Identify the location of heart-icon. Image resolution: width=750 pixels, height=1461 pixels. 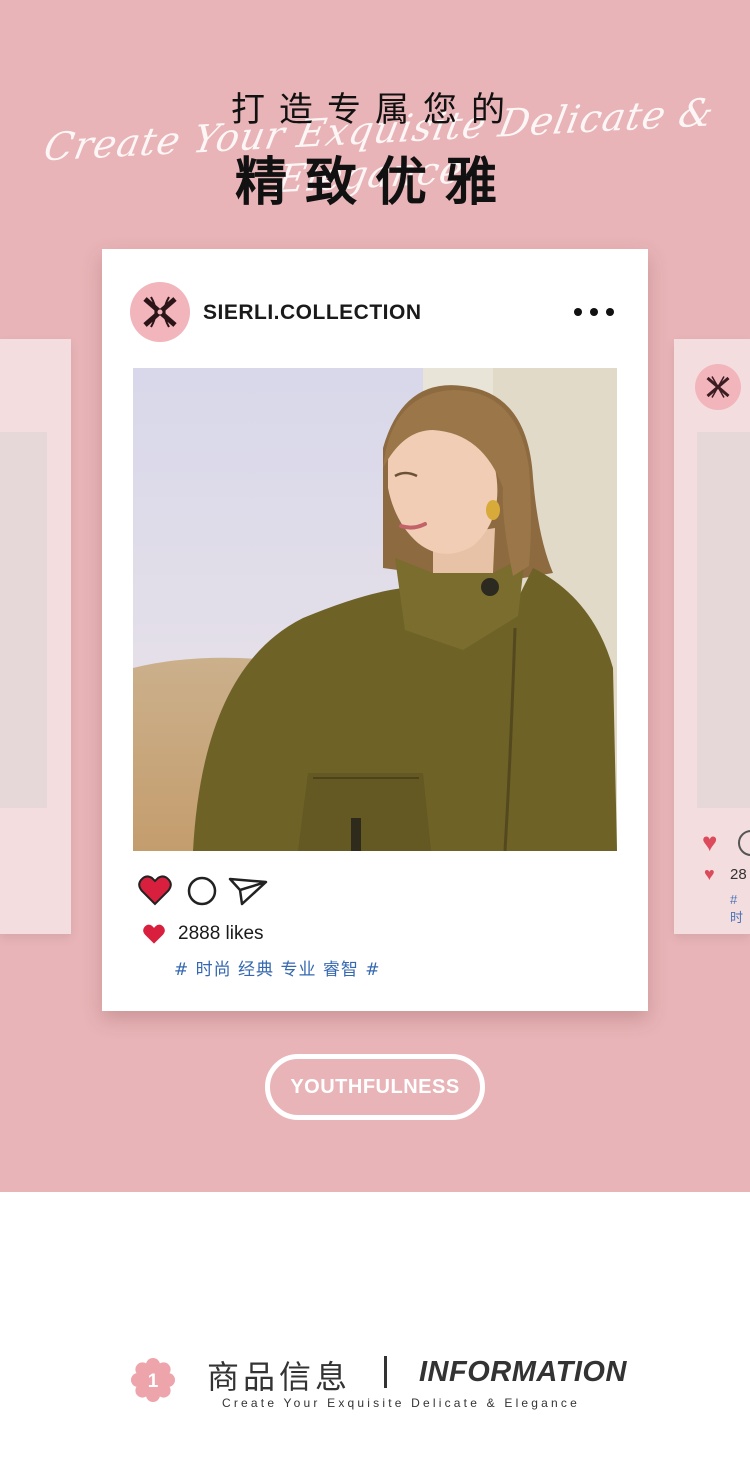
(155, 890).